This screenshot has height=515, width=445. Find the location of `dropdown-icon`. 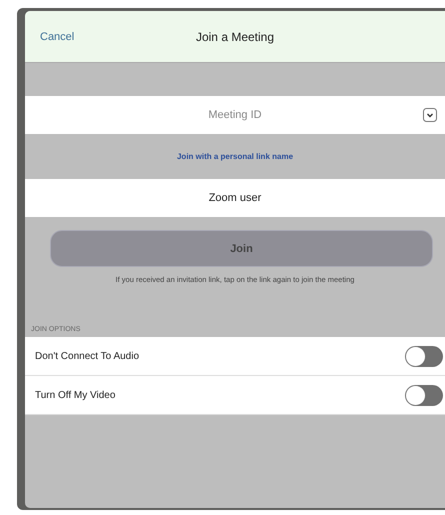

dropdown-icon is located at coordinates (430, 115).